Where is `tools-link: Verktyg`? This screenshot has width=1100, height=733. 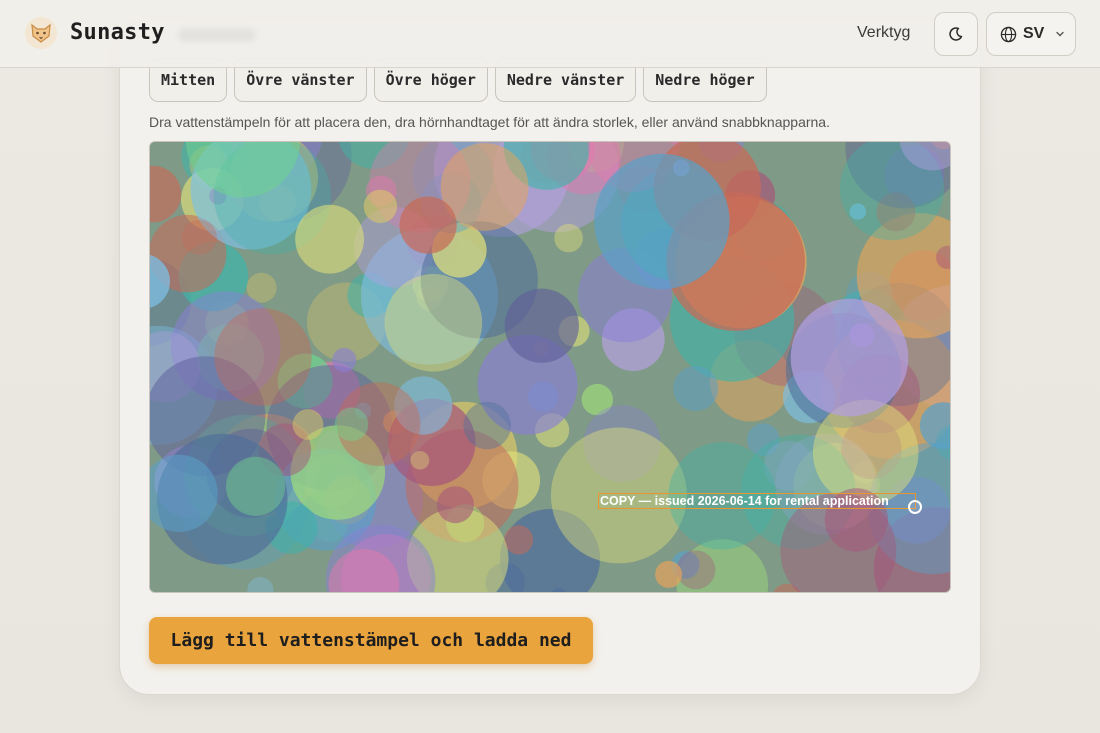
tools-link: Verktyg is located at coordinates (883, 33).